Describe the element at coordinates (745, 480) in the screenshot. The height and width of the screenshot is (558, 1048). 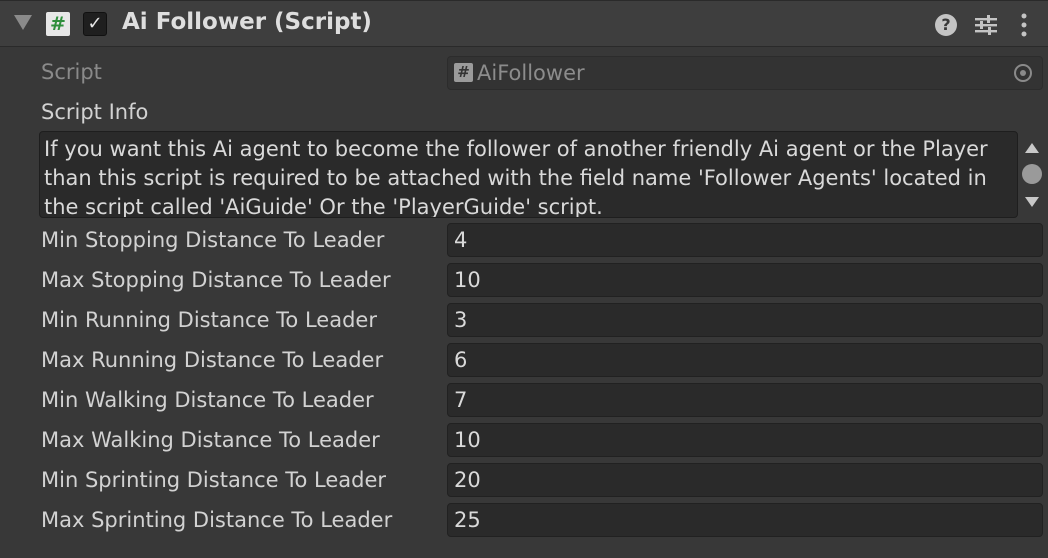
I see `min-sprinting-distance-input: 20` at that location.